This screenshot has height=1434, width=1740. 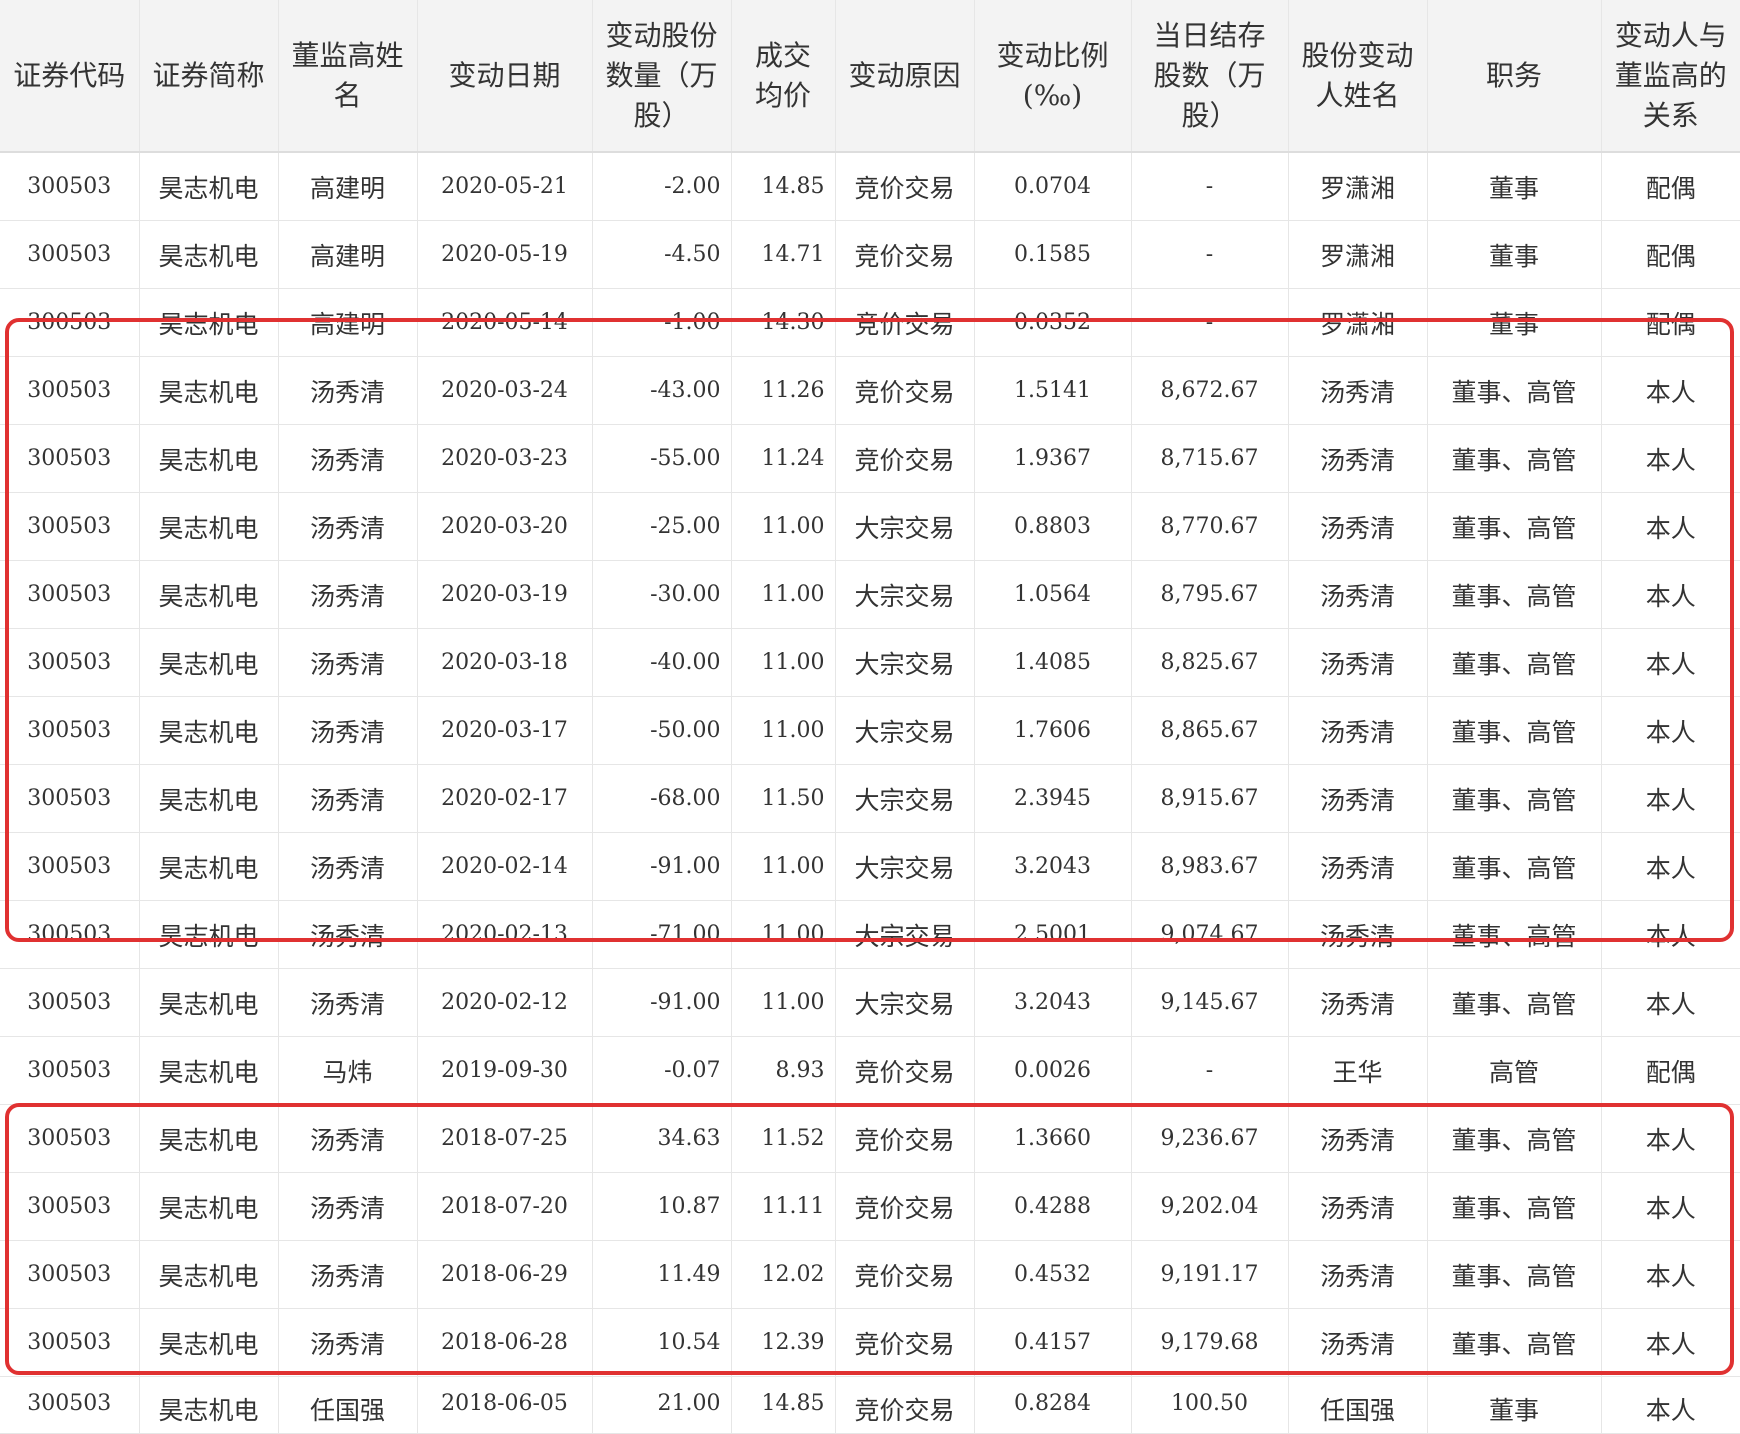 What do you see at coordinates (905, 662) in the screenshot?
I see `cell-change-reason: 大宗交易` at bounding box center [905, 662].